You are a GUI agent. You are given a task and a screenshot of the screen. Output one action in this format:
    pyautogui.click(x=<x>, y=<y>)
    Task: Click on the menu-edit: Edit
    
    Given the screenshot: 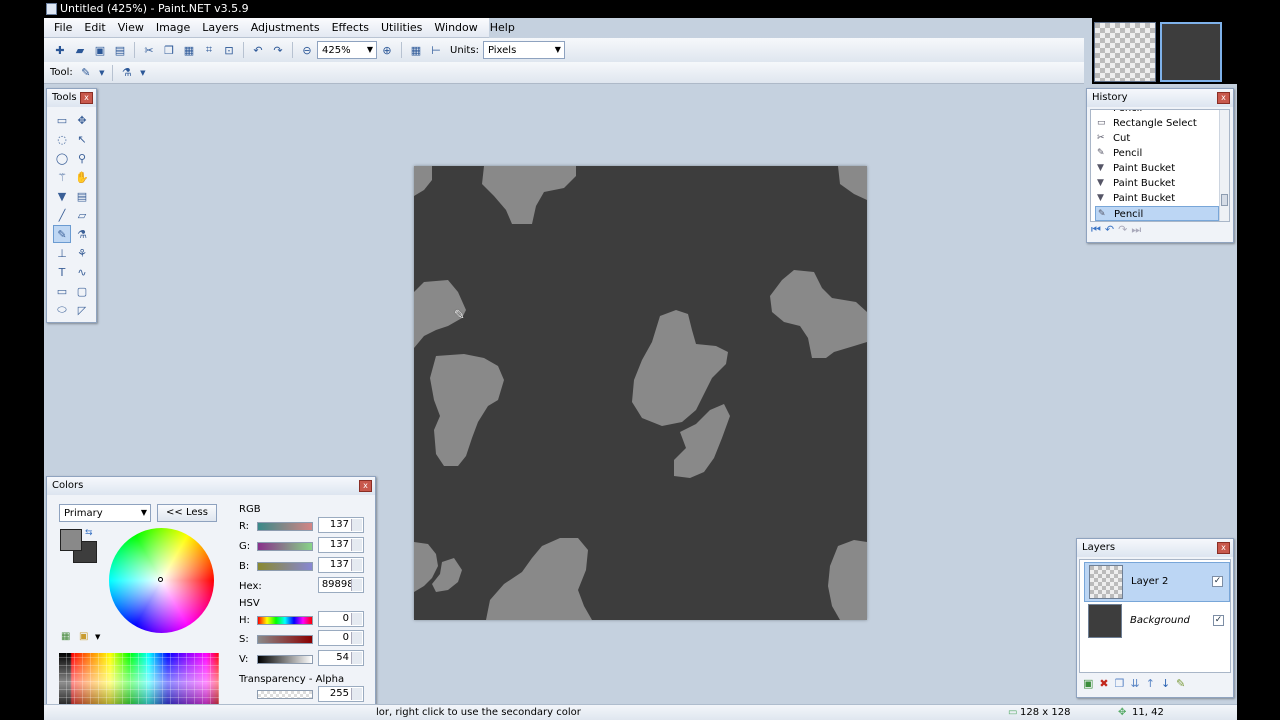 What is the action you would take?
    pyautogui.click(x=94, y=27)
    